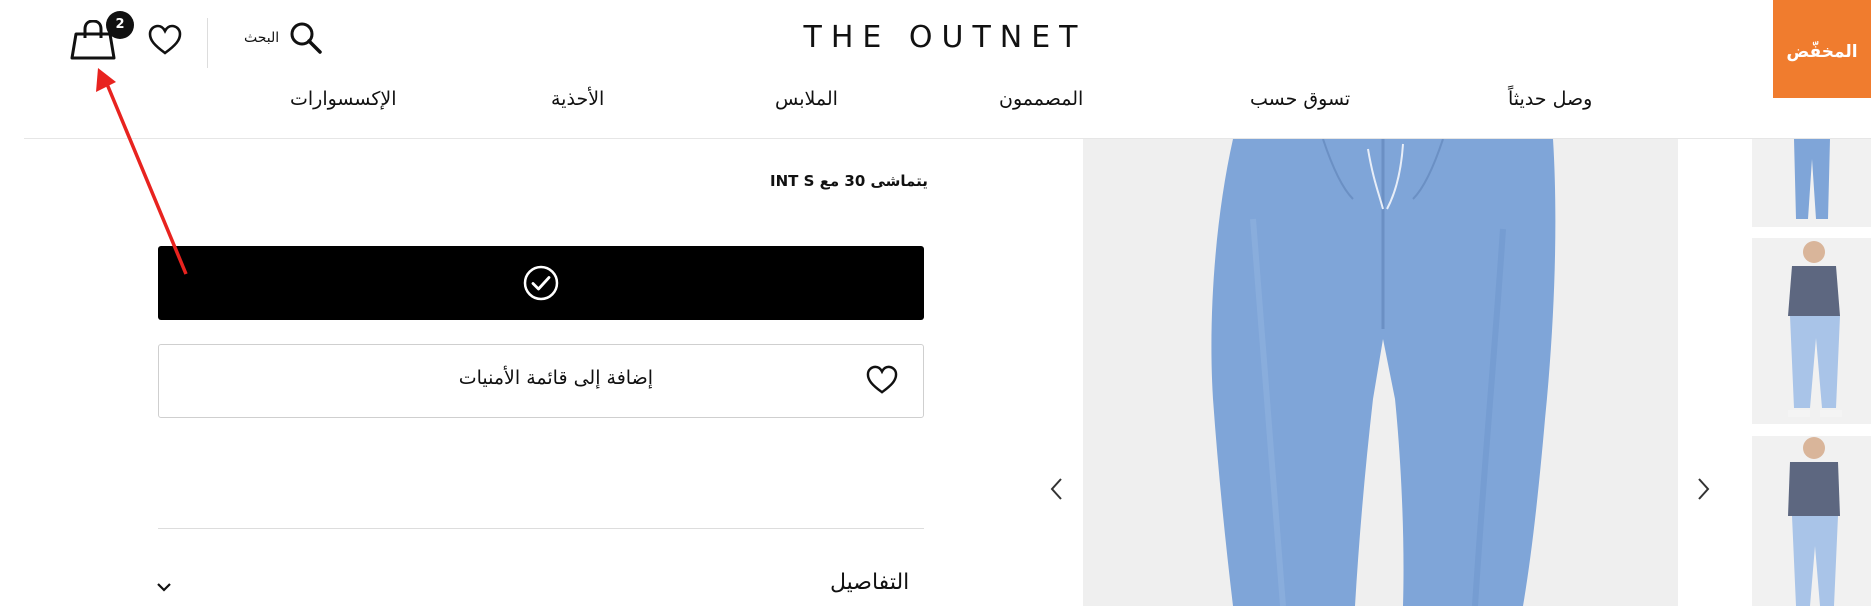 This screenshot has width=1871, height=606. Describe the element at coordinates (165, 42) in the screenshot. I see `wishlist-heart-icon` at that location.